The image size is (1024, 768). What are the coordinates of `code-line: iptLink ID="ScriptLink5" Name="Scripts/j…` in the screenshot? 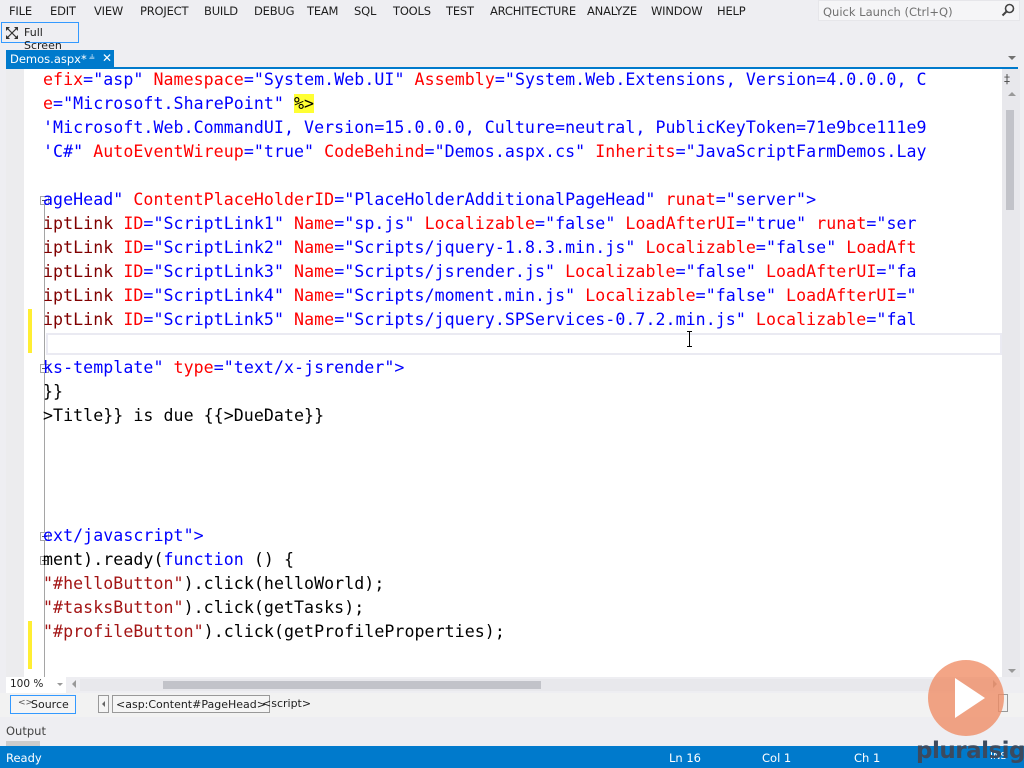 It's located at (480, 320).